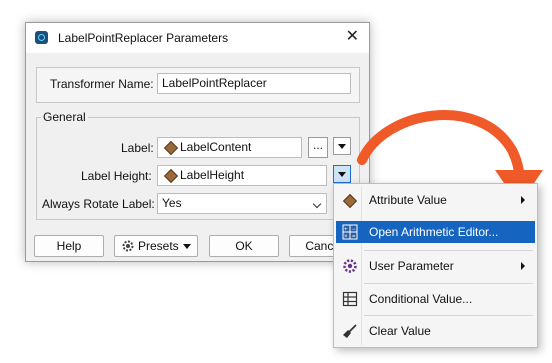  I want to click on menu-item-attribute-value: Attribute Value, so click(435, 200).